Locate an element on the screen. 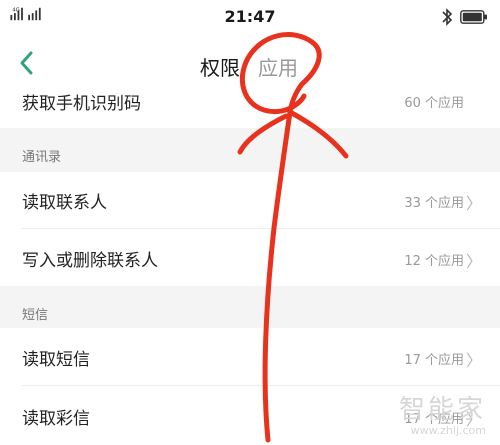 This screenshot has height=445, width=500. list-item-title: 读取短信 is located at coordinates (56, 360).